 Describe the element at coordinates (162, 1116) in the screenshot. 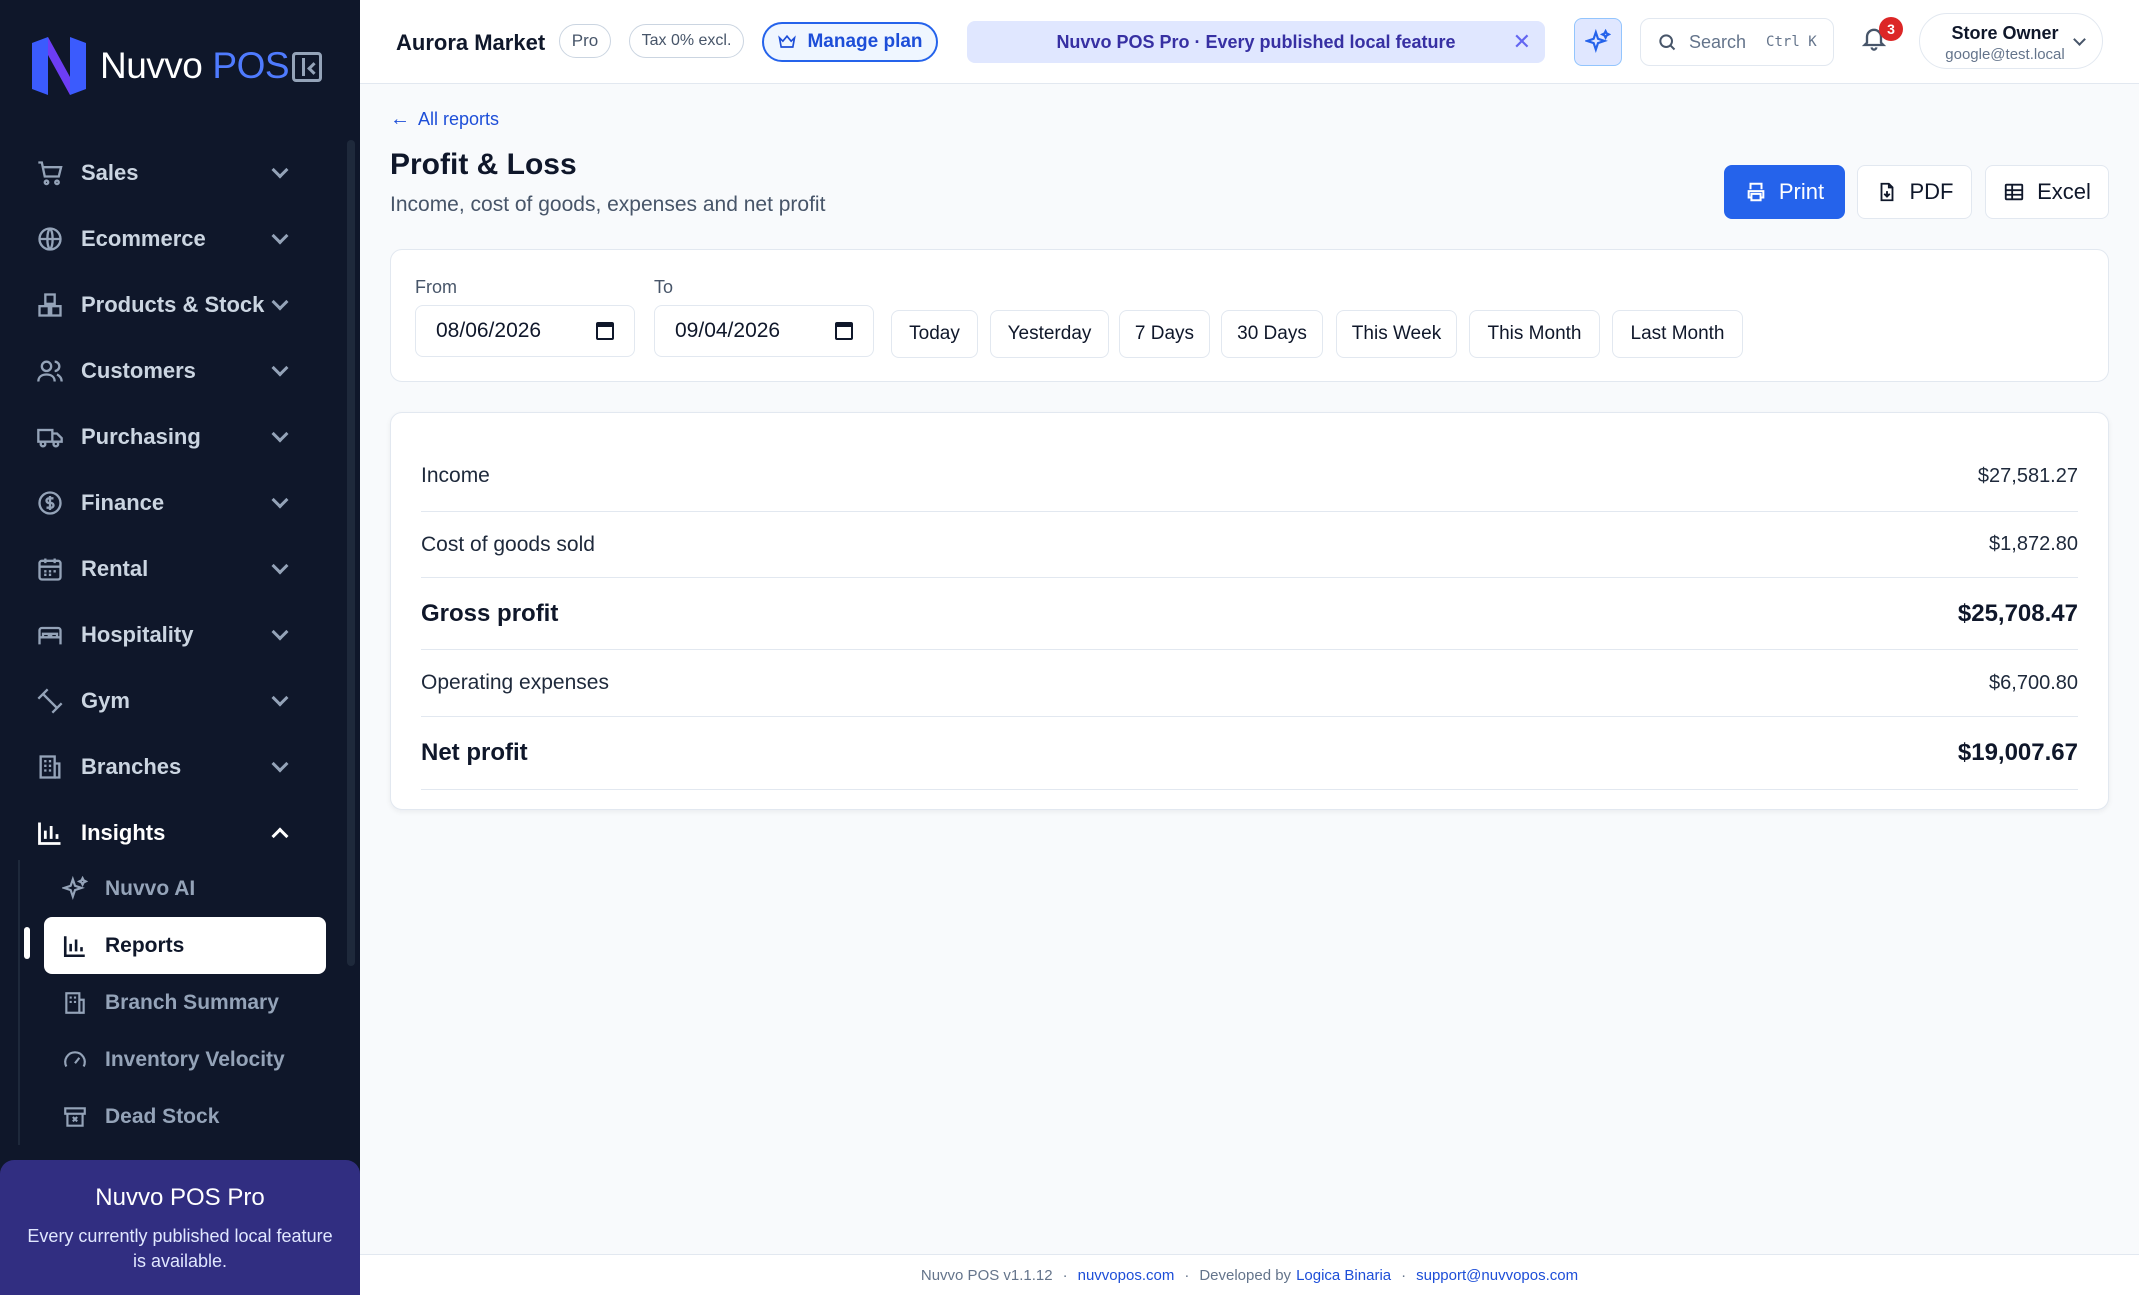

I see `sub-label: Dead Stock` at that location.